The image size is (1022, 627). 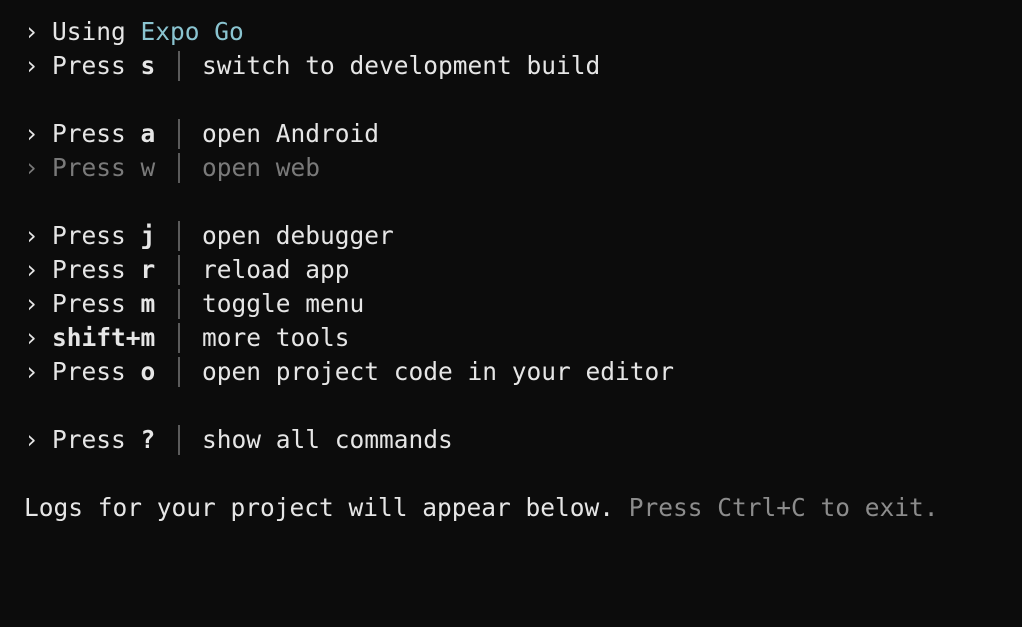 What do you see at coordinates (276, 337) in the screenshot?
I see `command-description: more tools` at bounding box center [276, 337].